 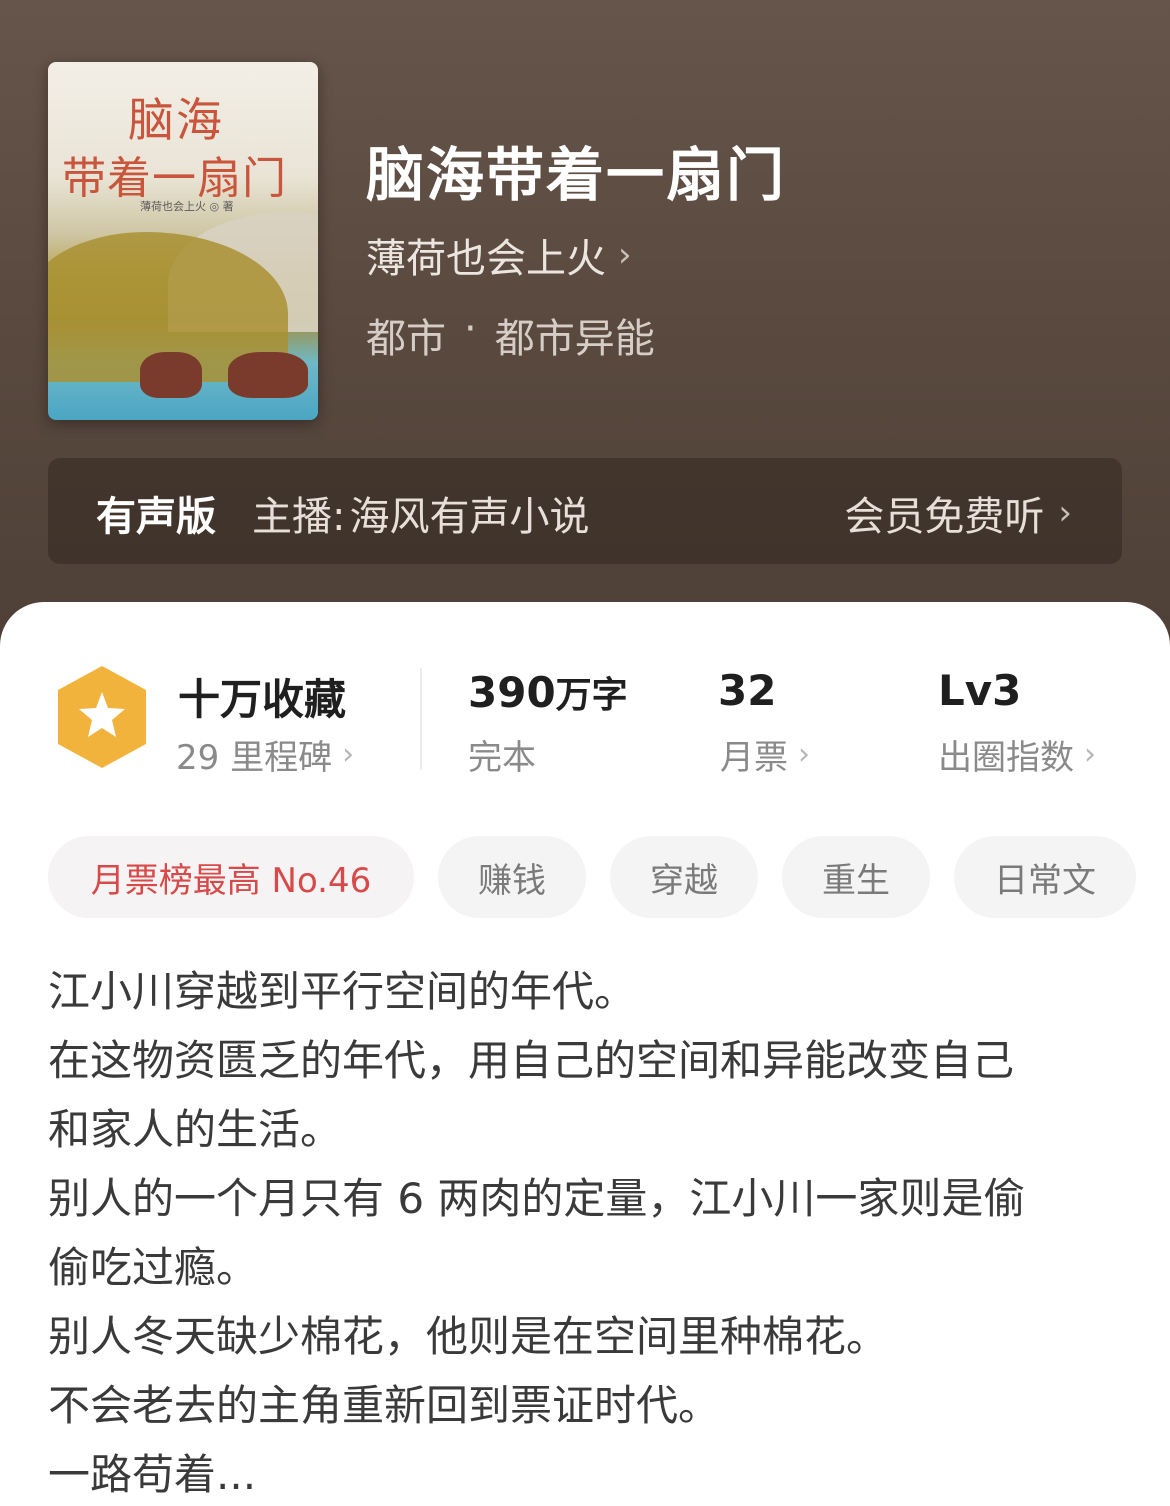 I want to click on author-link: 薄荷也会上火 ›, so click(x=499, y=255).